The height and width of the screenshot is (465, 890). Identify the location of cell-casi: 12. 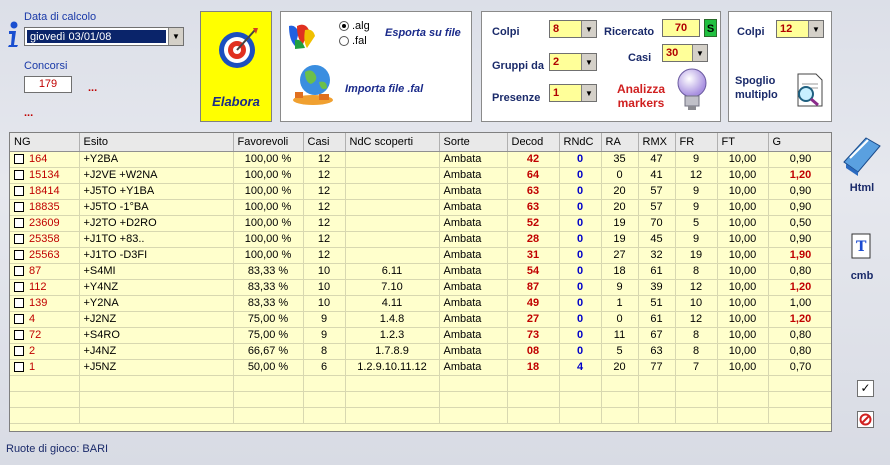
(324, 223).